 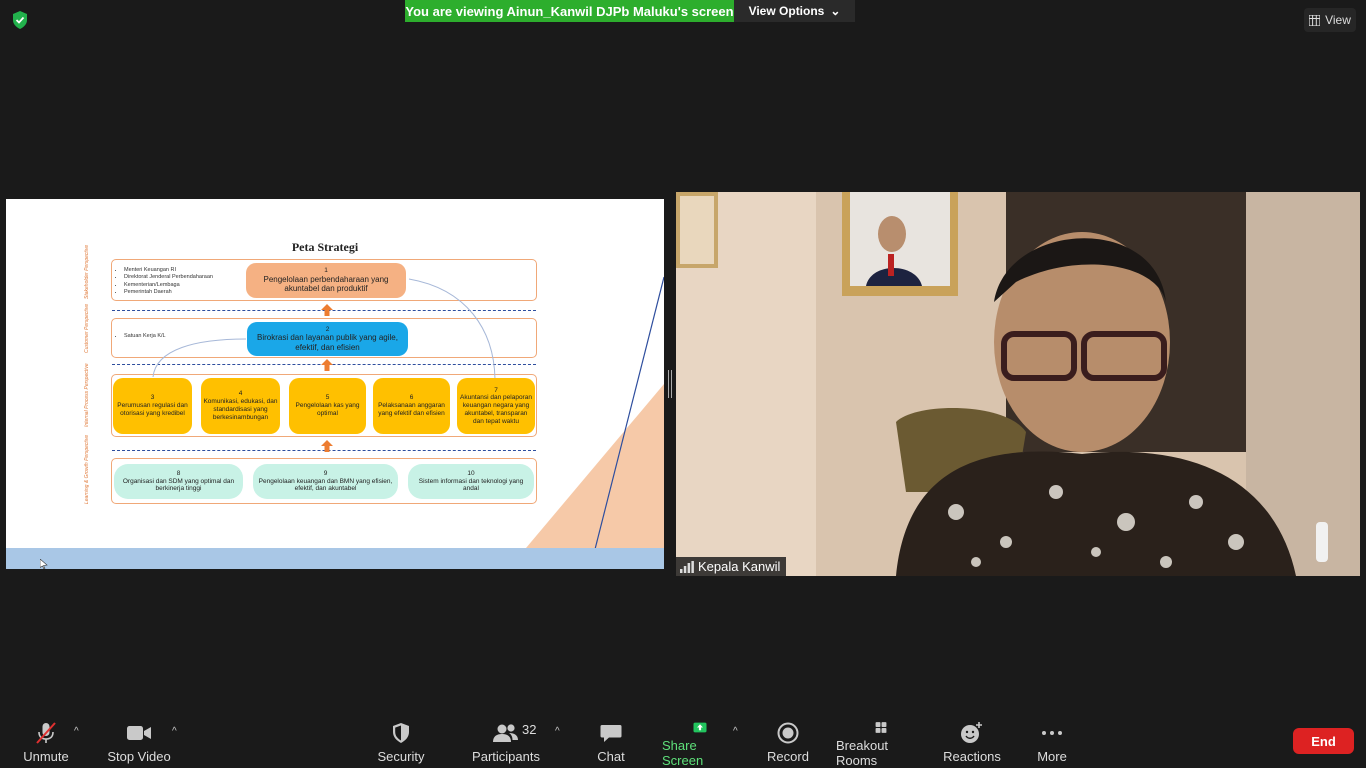 I want to click on more-label: More, so click(x=1052, y=756).